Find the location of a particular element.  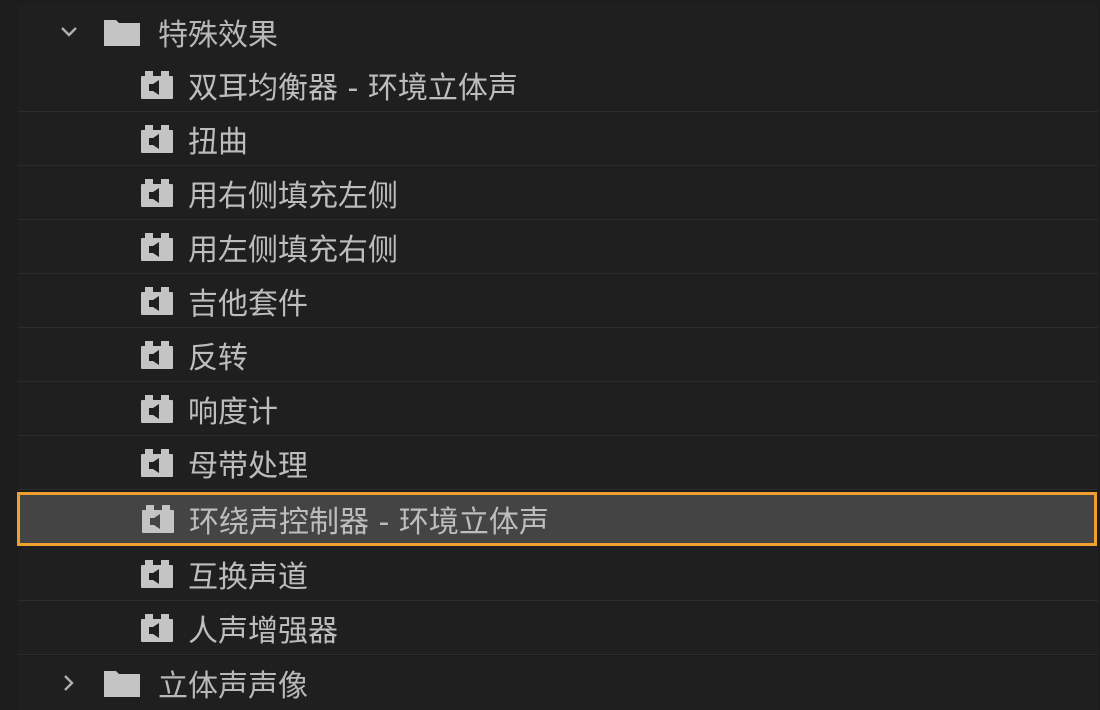

effect-item: 吉他套件 is located at coordinates (558, 301).